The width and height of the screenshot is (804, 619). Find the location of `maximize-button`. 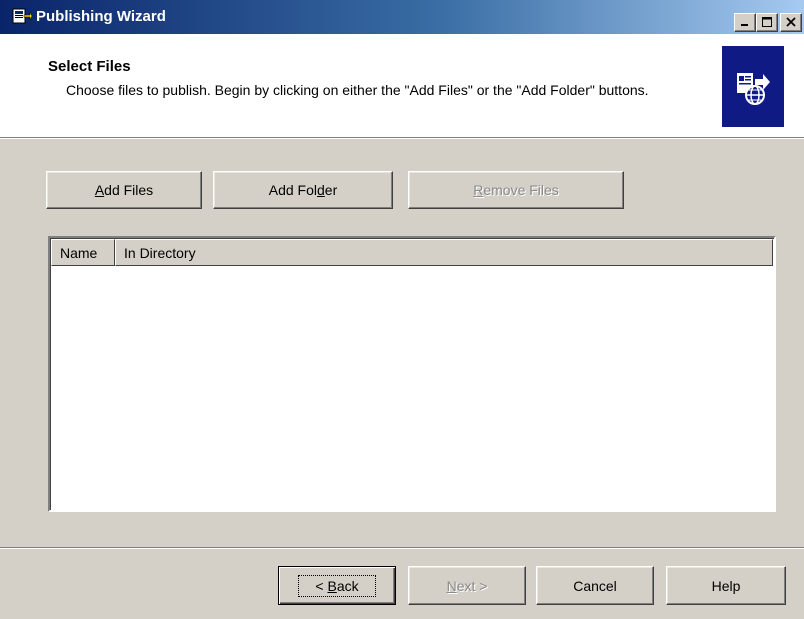

maximize-button is located at coordinates (767, 22).